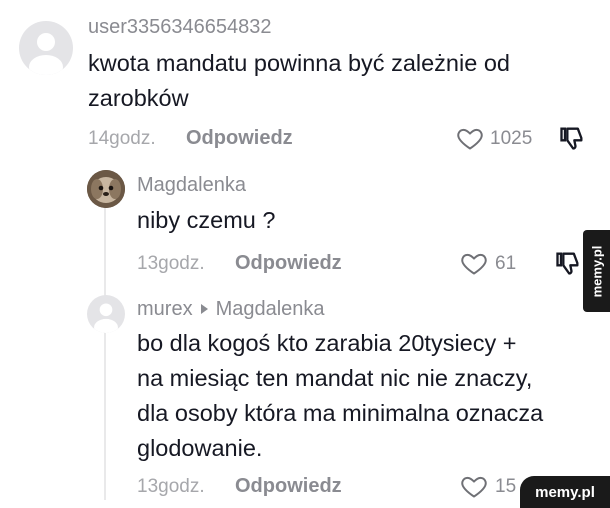 The height and width of the screenshot is (508, 610). I want to click on watermark-text: memy.pl, so click(596, 271).